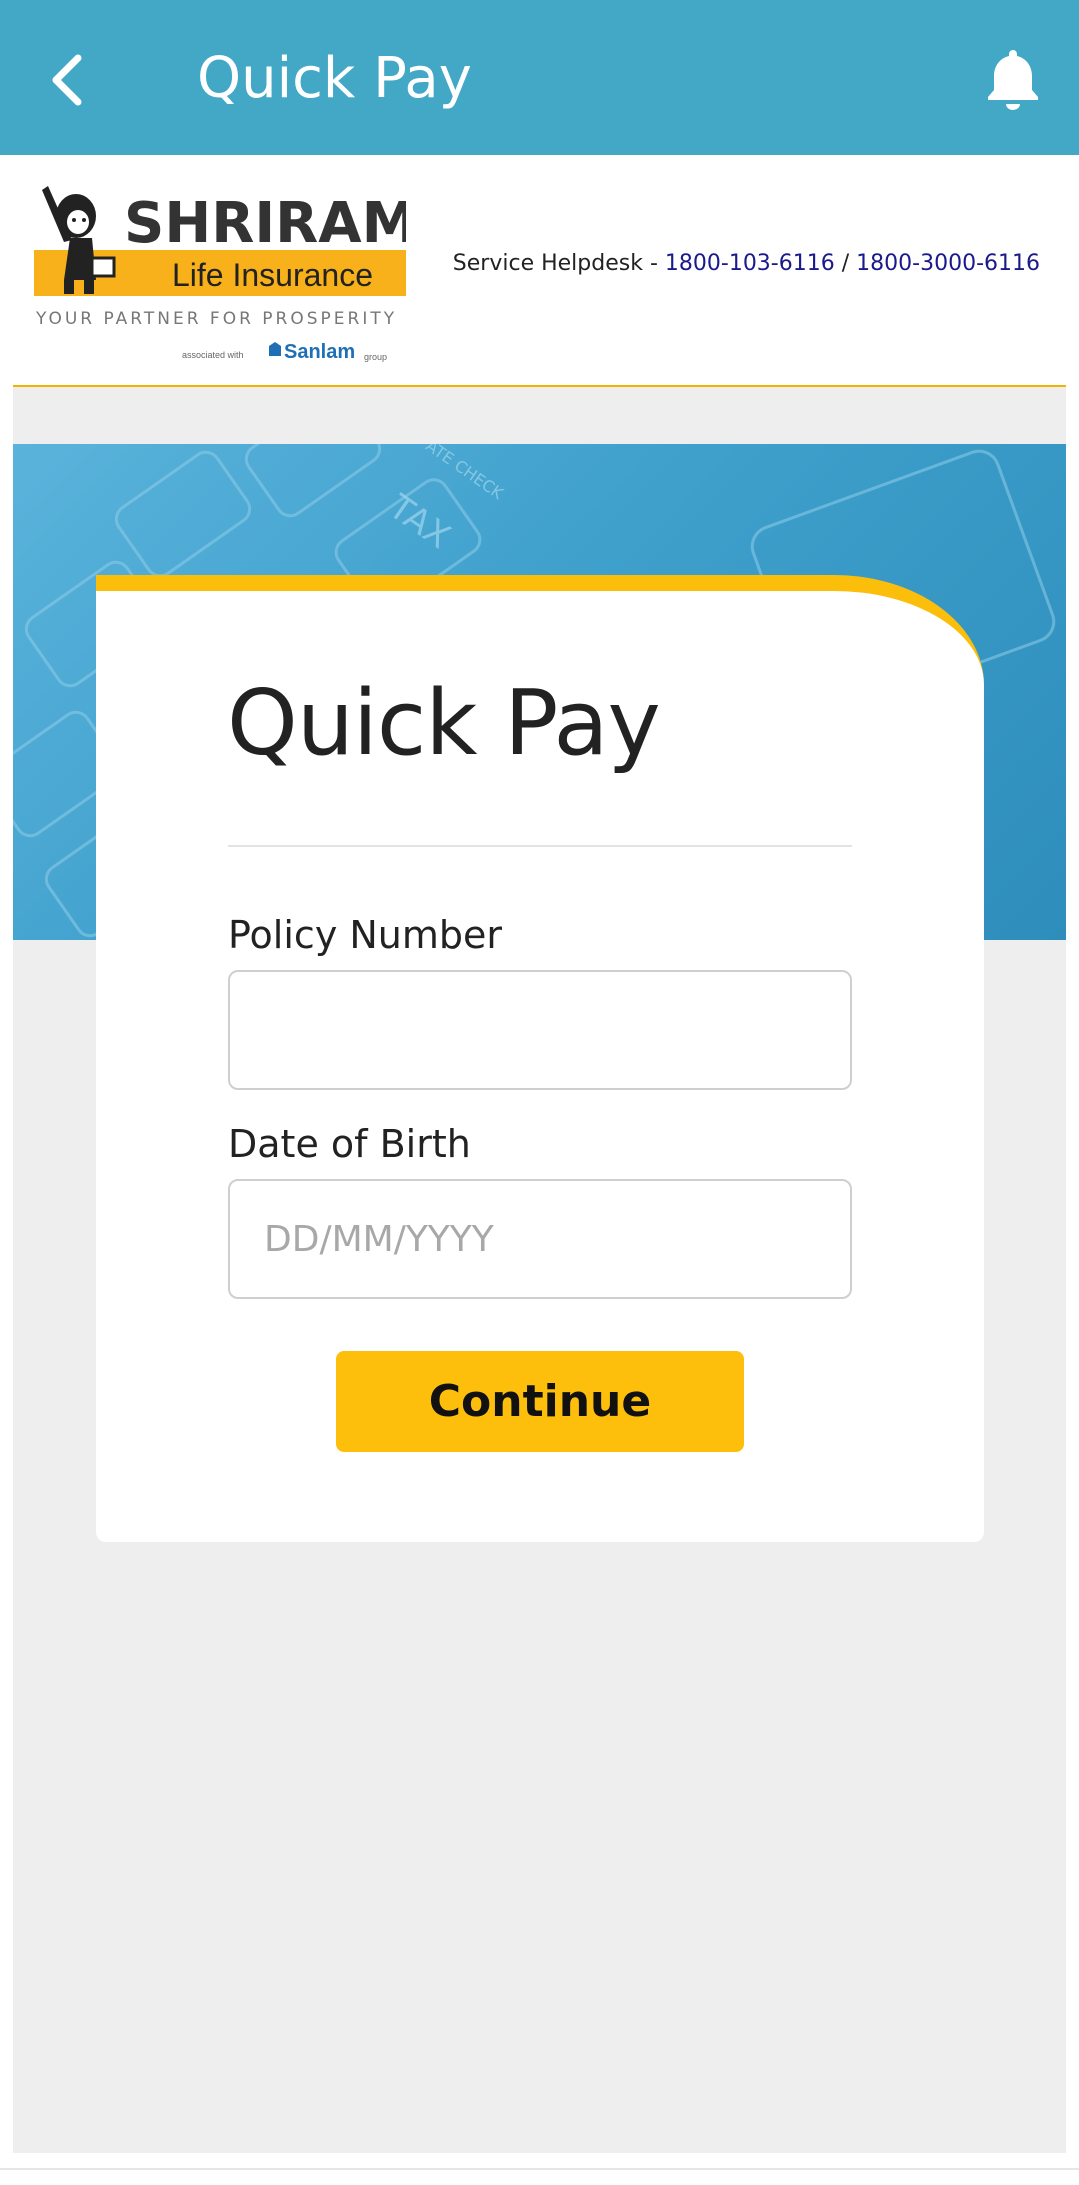 This screenshot has height=2185, width=1079. Describe the element at coordinates (319, 352) in the screenshot. I see `svg-text: Sanlam` at that location.